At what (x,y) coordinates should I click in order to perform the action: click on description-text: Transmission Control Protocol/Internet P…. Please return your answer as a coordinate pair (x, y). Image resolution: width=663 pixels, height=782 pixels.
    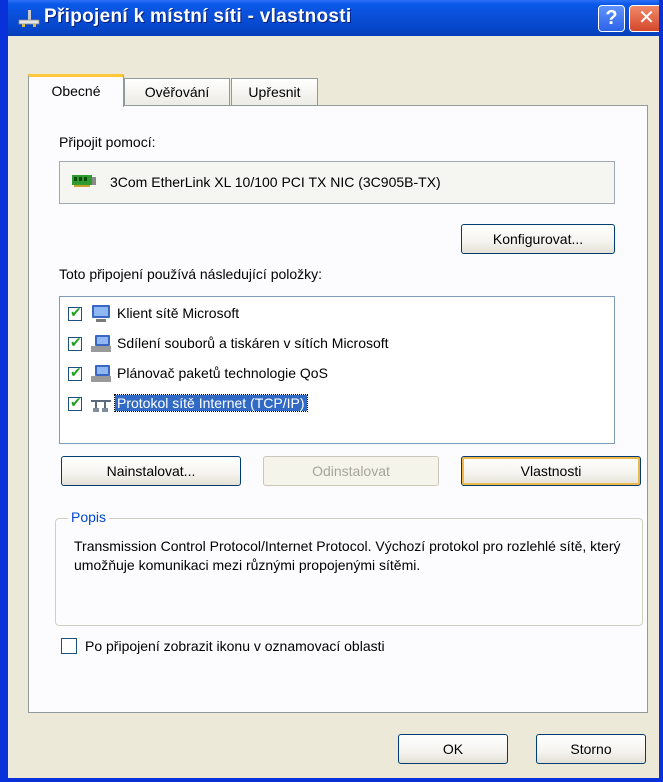
    Looking at the image, I should click on (347, 555).